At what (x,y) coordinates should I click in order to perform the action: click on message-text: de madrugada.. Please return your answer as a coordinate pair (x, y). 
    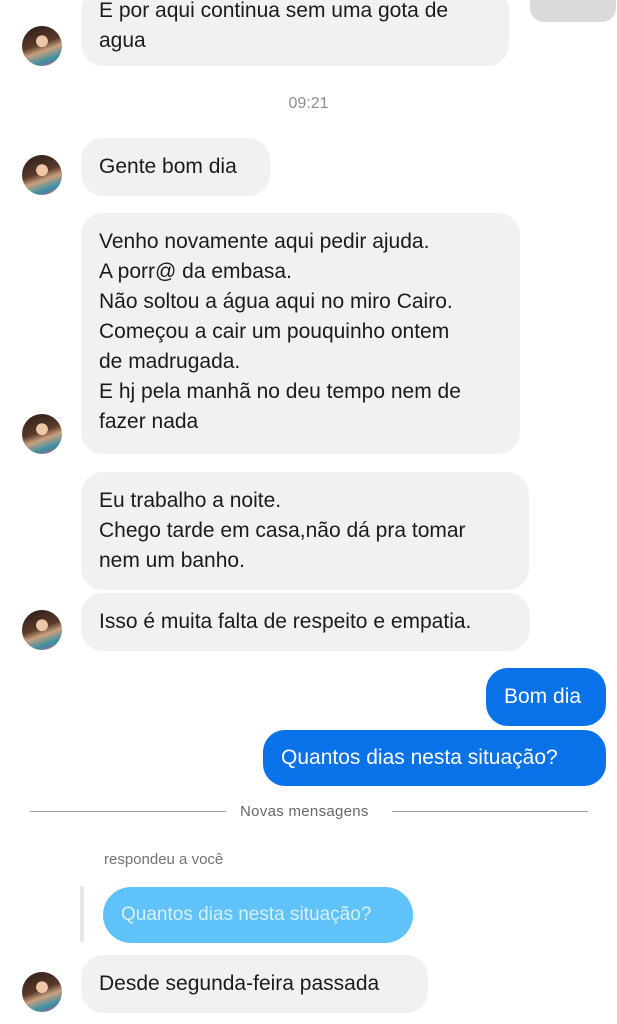
    Looking at the image, I should click on (170, 361).